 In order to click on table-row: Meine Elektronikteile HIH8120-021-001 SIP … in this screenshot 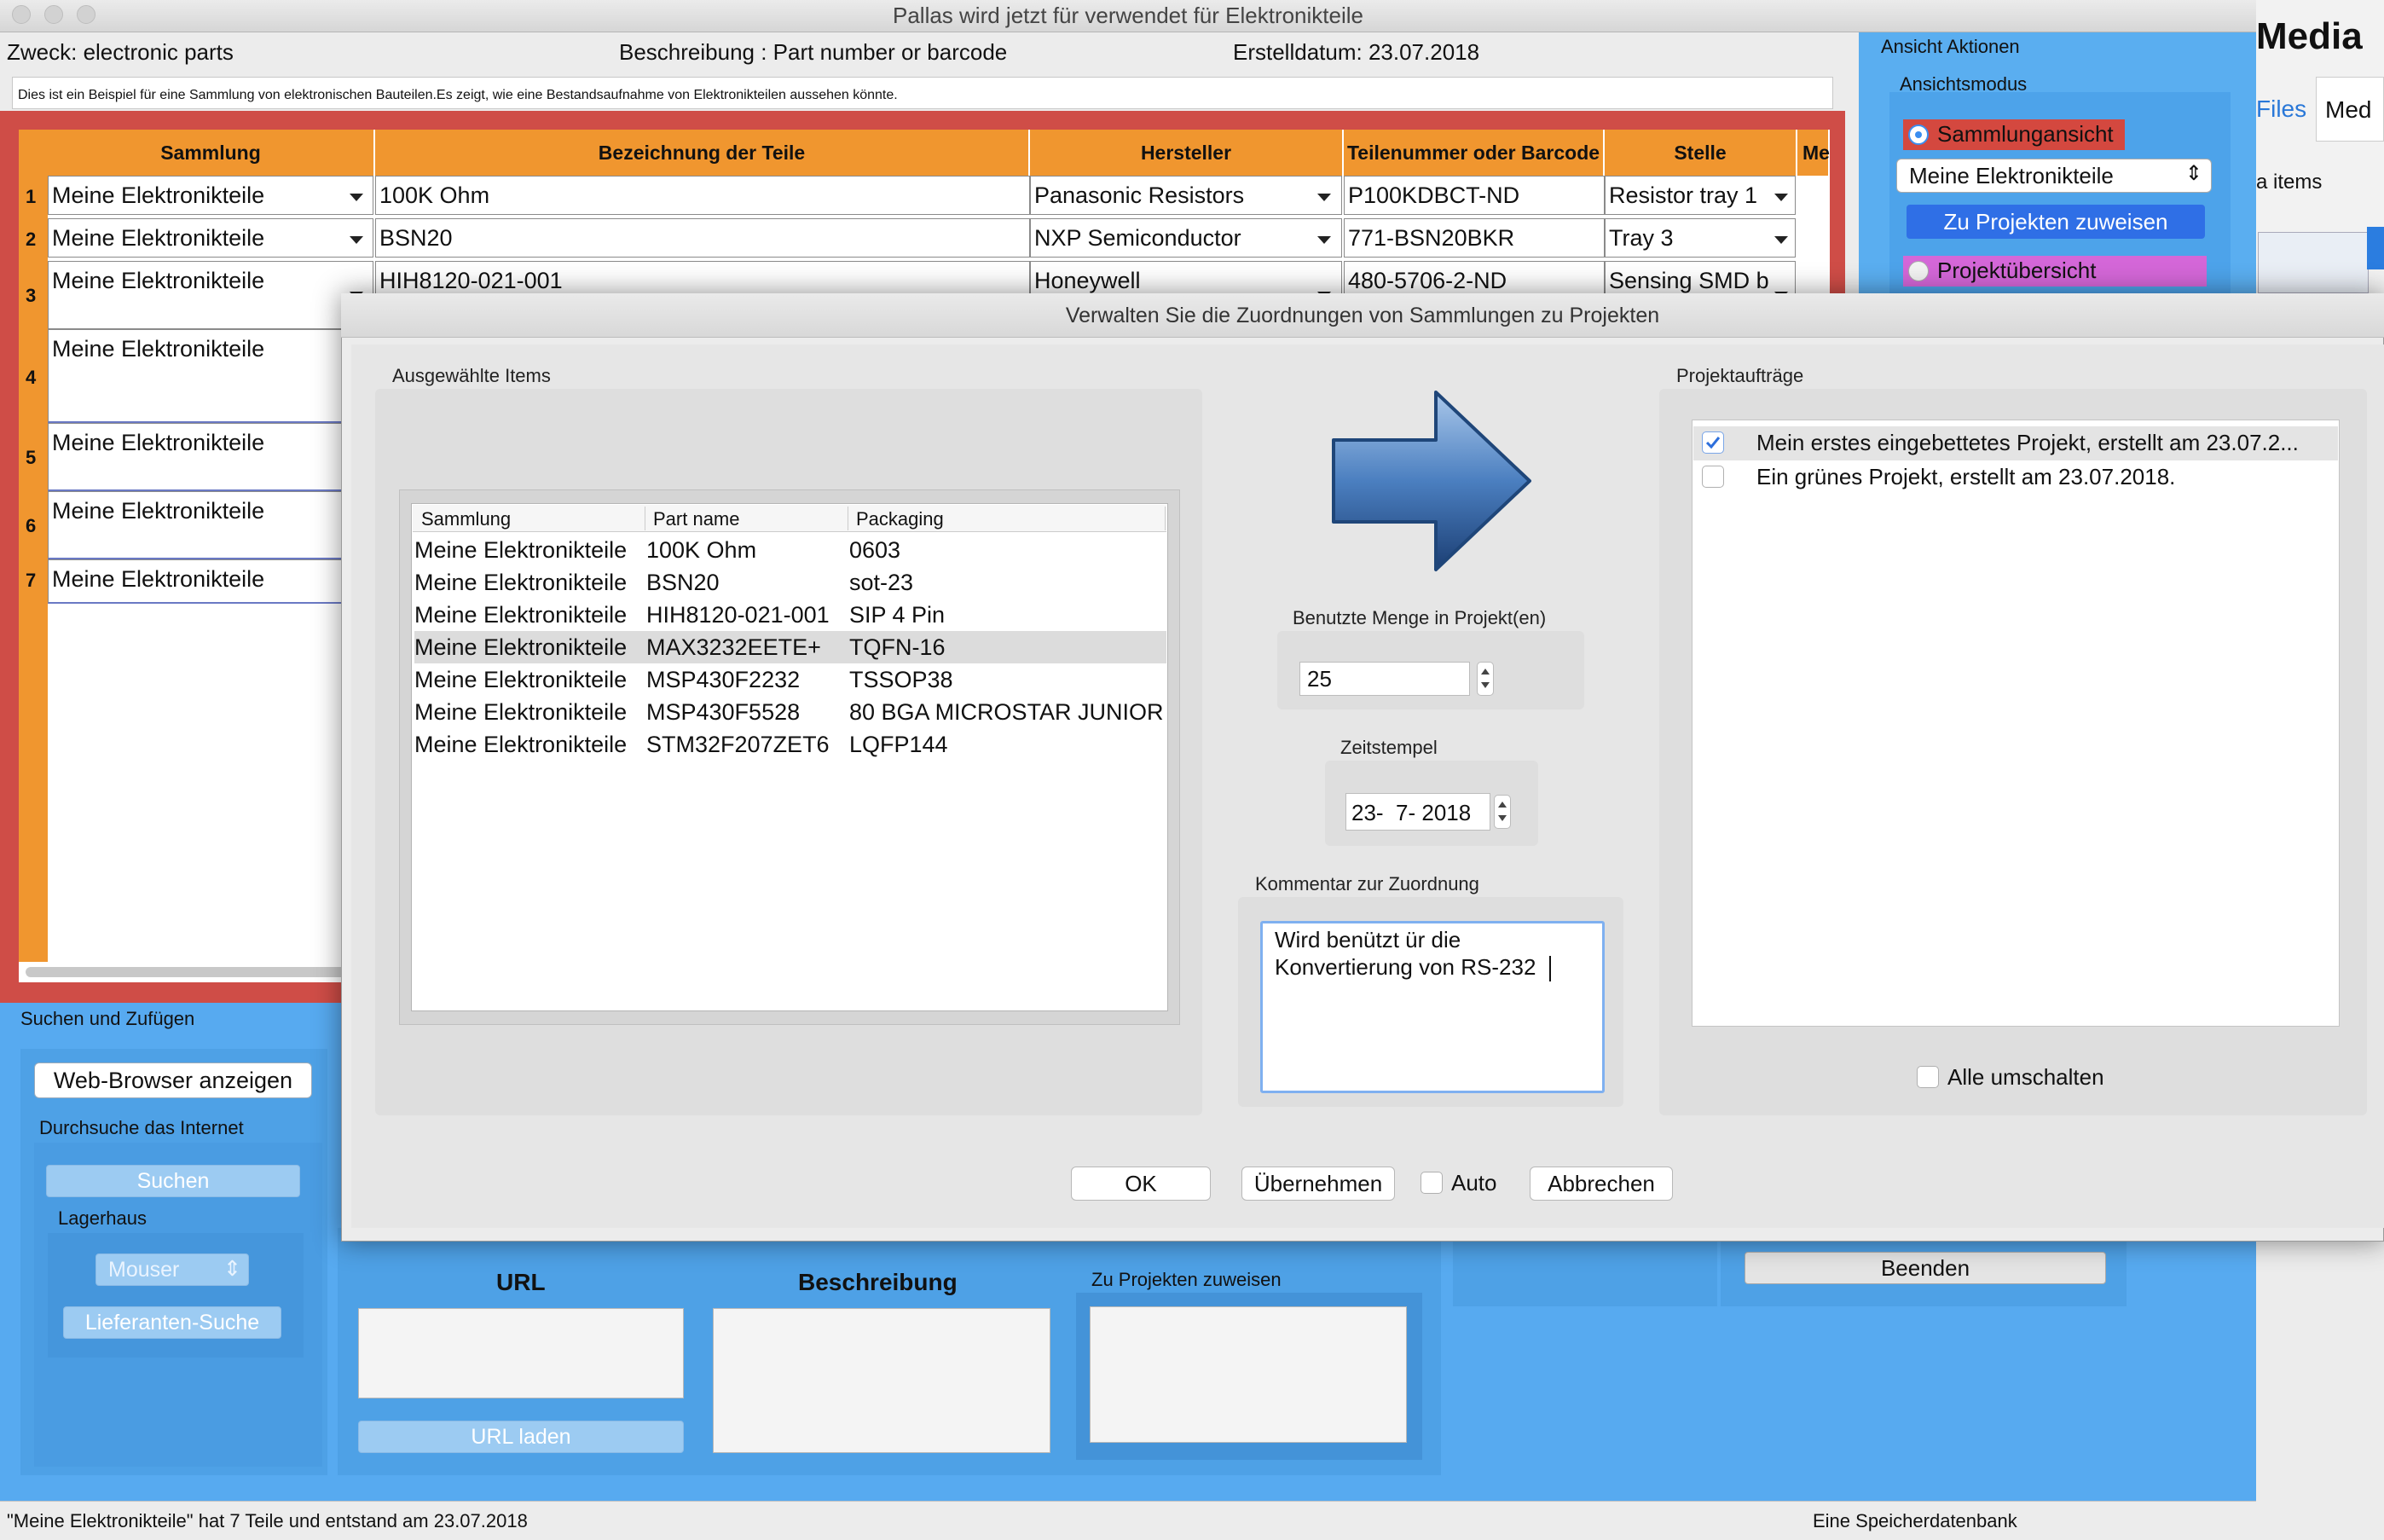, I will do `click(790, 615)`.